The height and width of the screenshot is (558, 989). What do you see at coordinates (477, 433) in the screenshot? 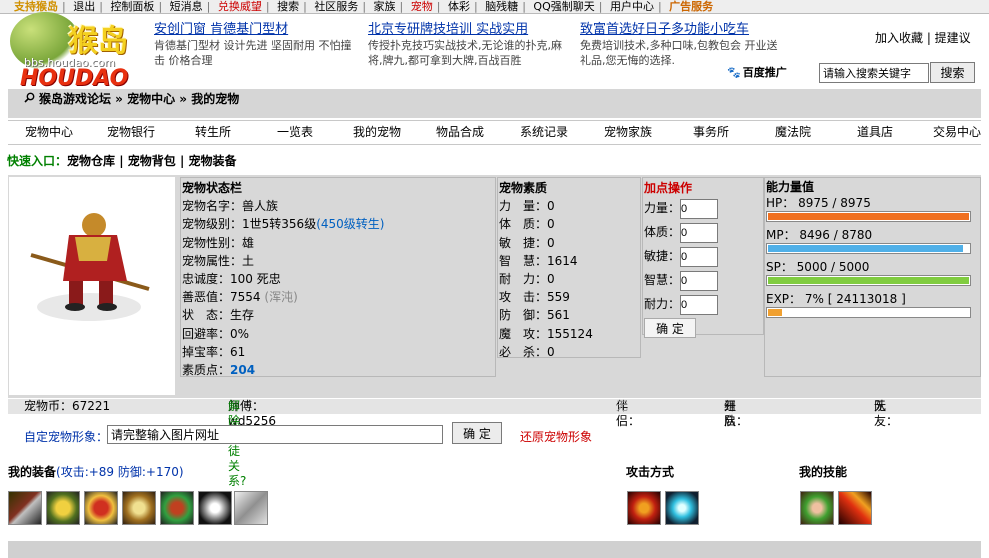
I see `custom-image-confirm-button: 确 定` at bounding box center [477, 433].